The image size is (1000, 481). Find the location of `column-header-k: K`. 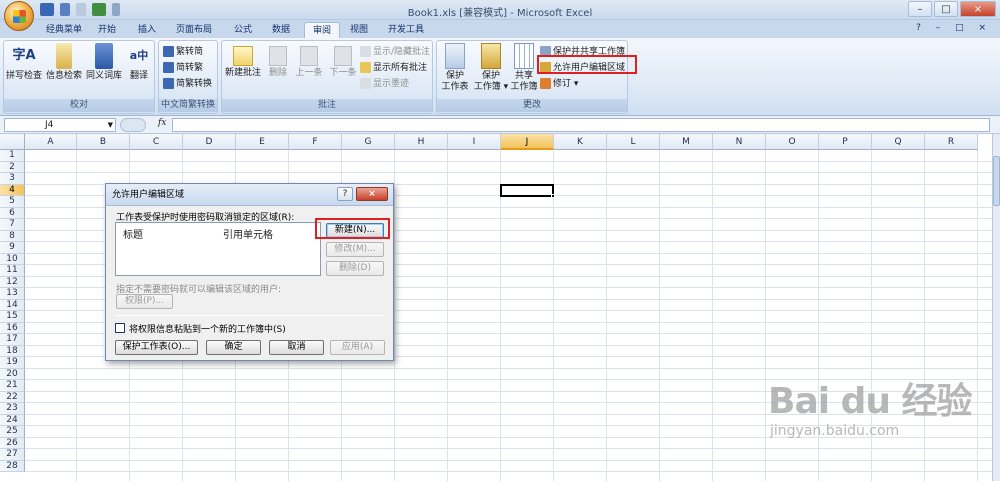

column-header-k: K is located at coordinates (580, 142).